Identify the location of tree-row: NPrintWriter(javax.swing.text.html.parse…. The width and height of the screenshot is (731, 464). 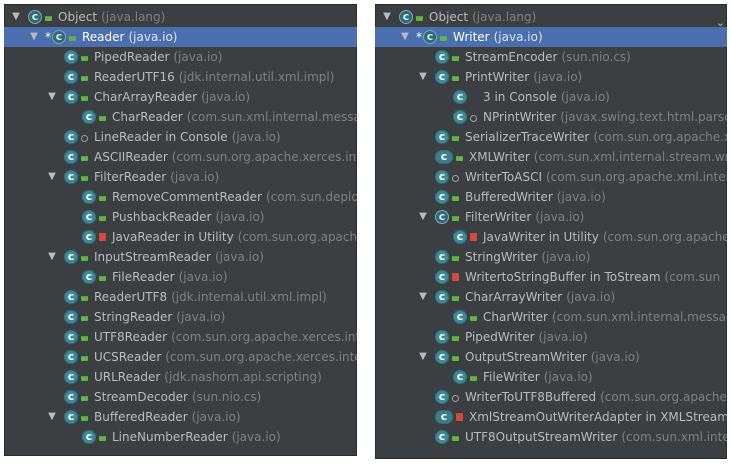
(551, 117).